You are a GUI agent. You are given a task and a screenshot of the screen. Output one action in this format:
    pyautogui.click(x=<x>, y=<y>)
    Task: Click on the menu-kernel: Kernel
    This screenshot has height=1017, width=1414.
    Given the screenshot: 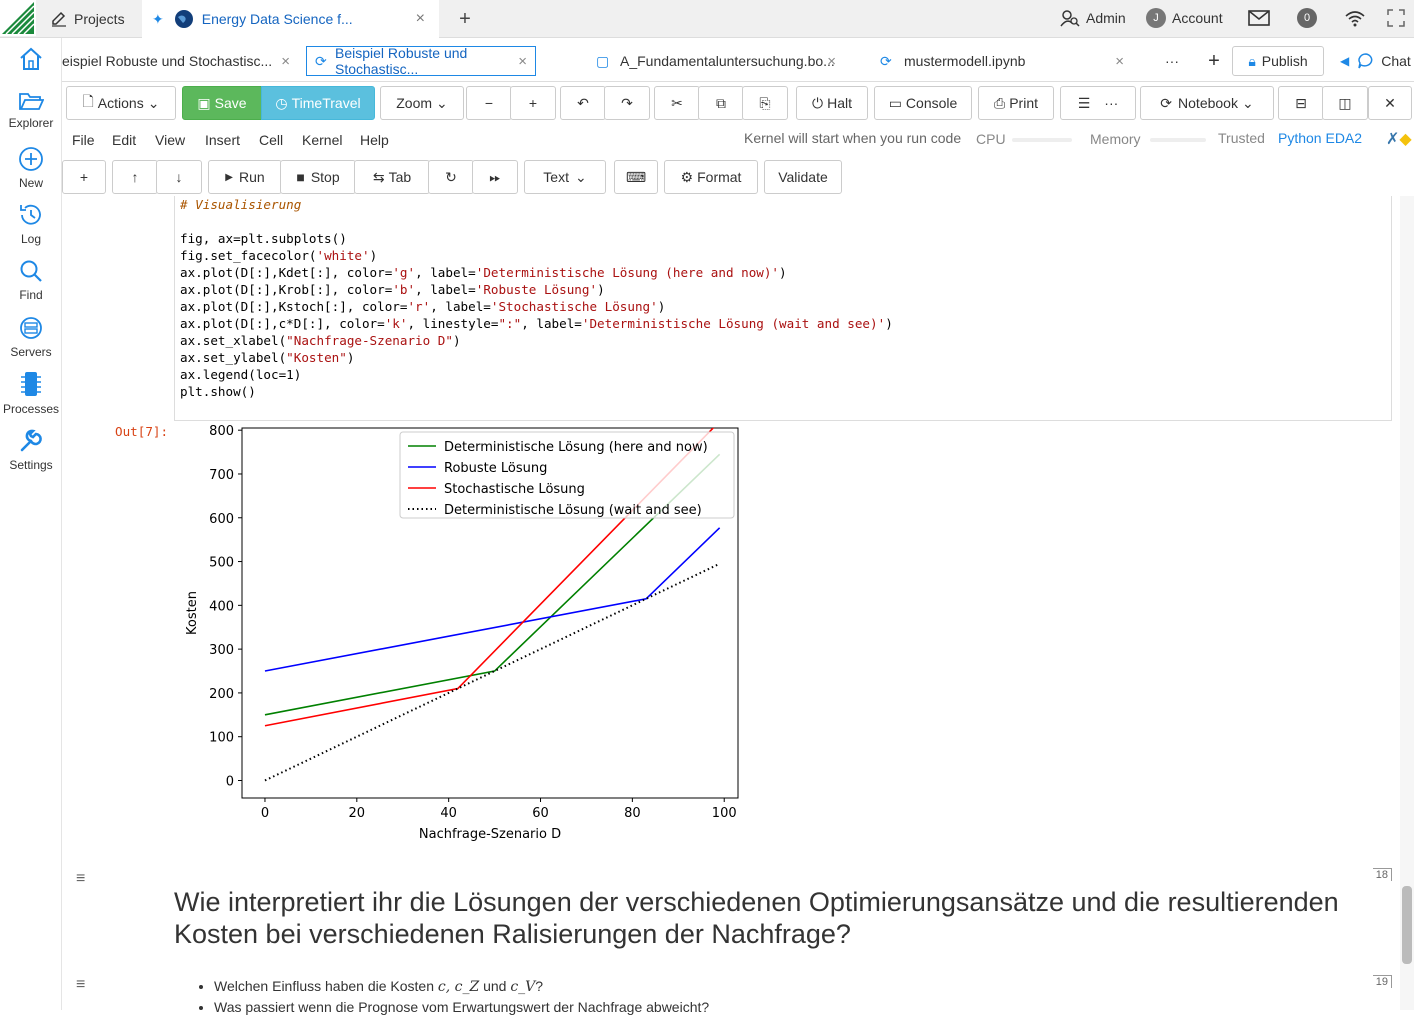 What is the action you would take?
    pyautogui.click(x=322, y=140)
    